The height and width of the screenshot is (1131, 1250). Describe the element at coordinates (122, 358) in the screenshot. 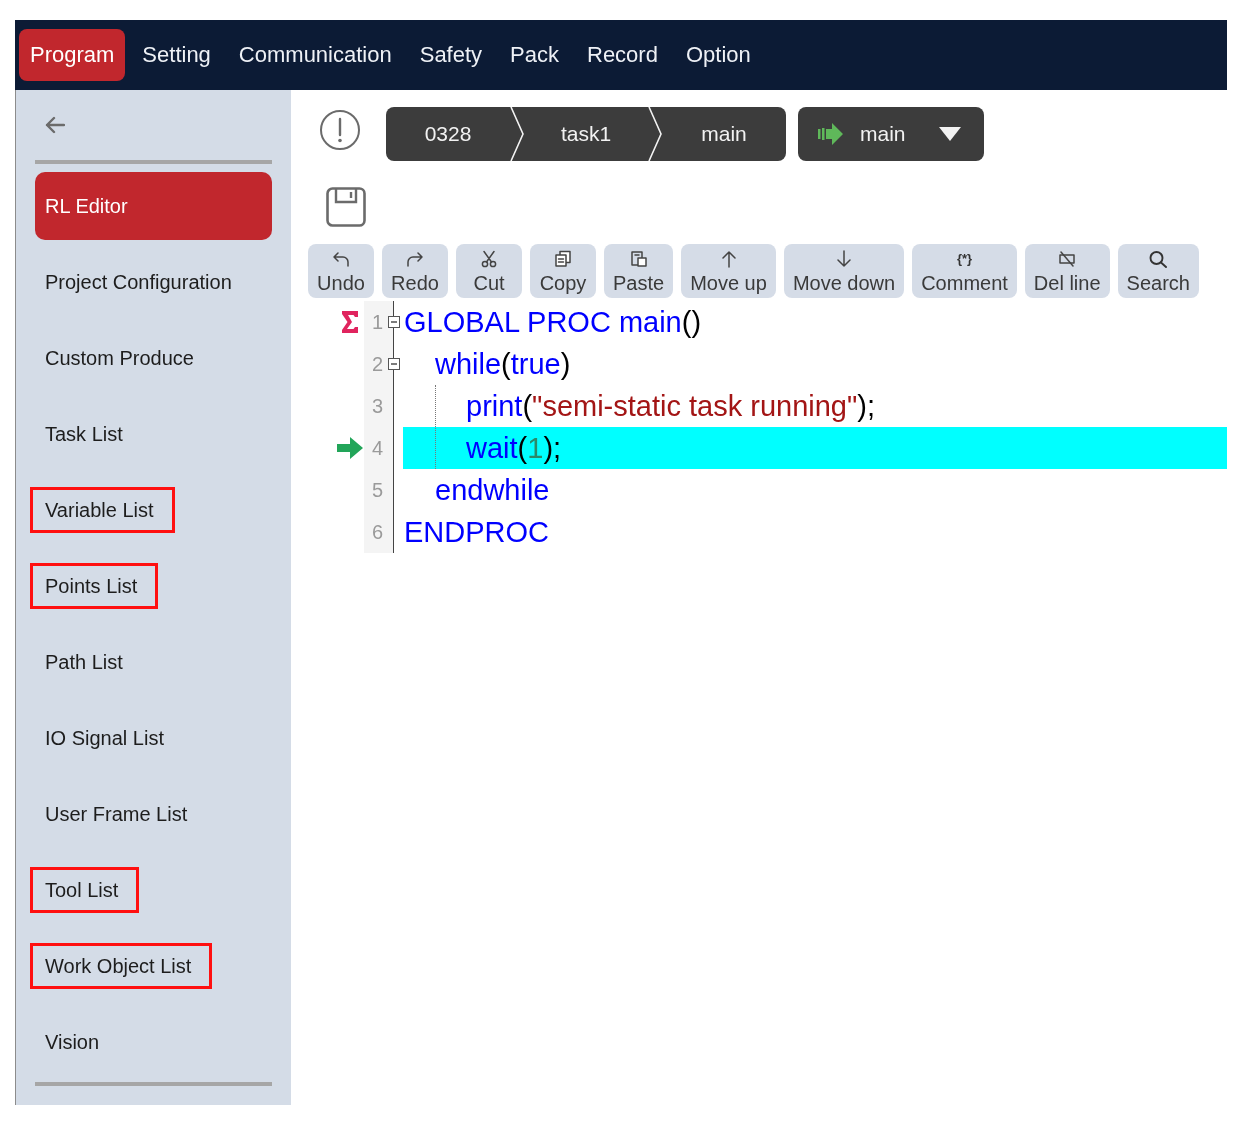

I see `sidebar-item: Custom Produce` at that location.